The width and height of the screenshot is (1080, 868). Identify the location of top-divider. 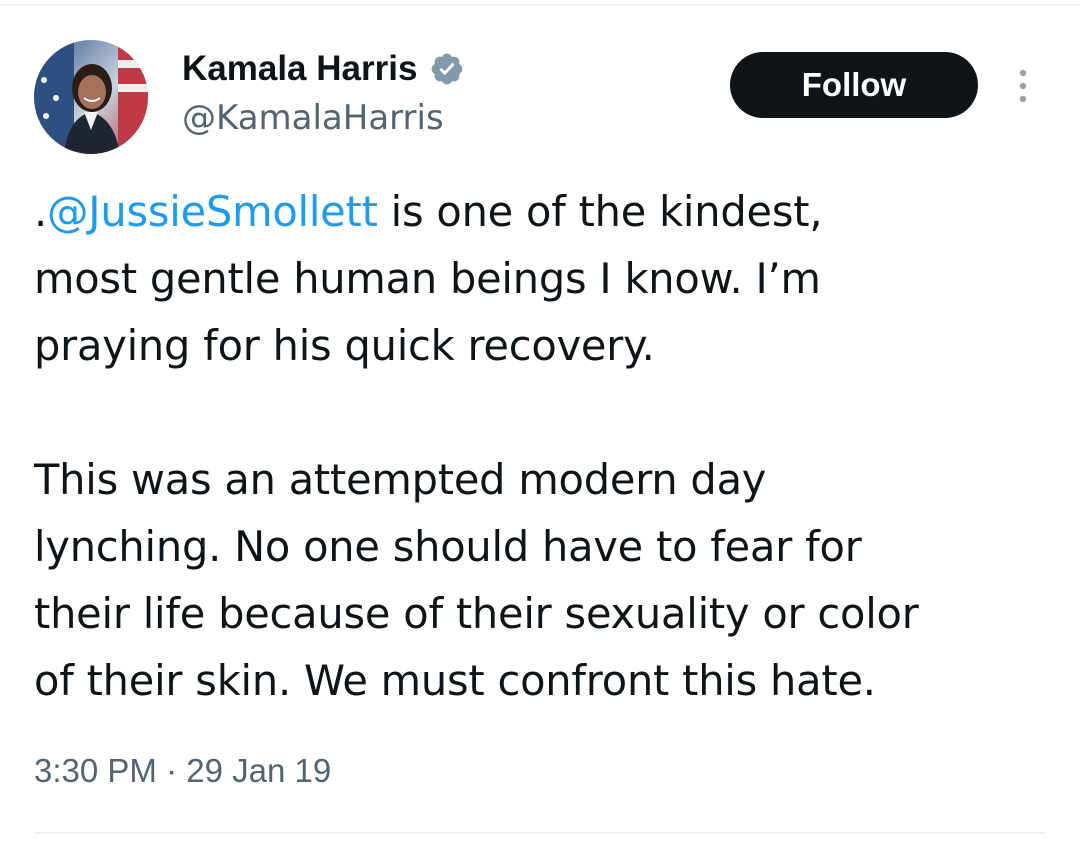
(540, 5).